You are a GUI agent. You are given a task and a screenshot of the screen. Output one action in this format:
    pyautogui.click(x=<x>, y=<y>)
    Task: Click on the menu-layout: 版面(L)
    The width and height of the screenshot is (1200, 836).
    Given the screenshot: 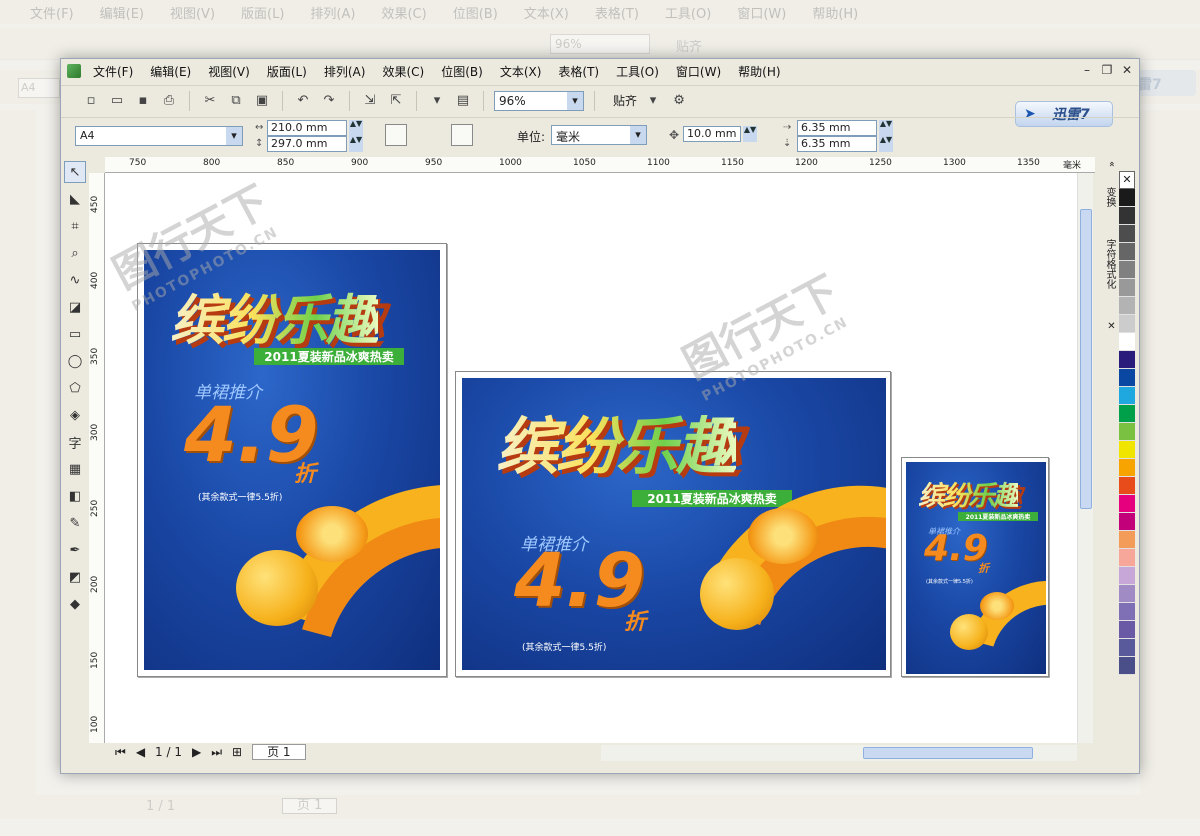 What is the action you would take?
    pyautogui.click(x=287, y=71)
    